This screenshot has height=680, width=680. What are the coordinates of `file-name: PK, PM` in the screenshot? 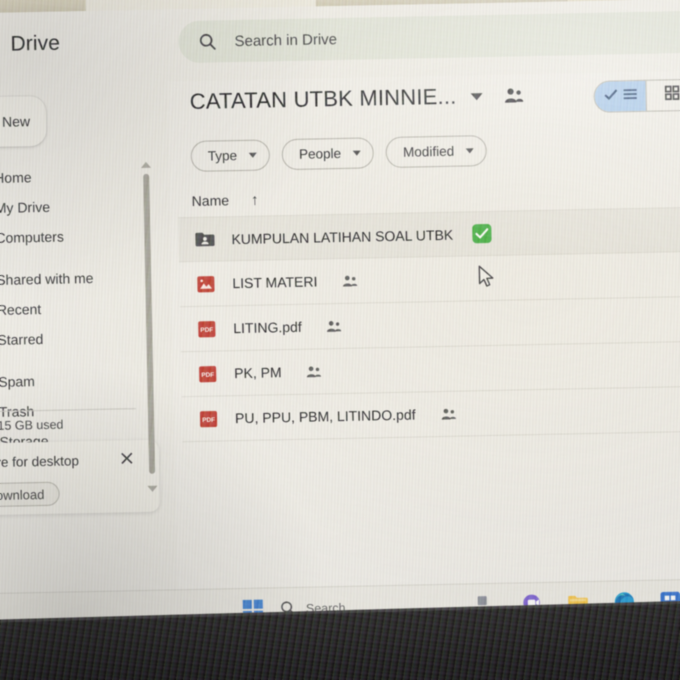 It's located at (258, 373).